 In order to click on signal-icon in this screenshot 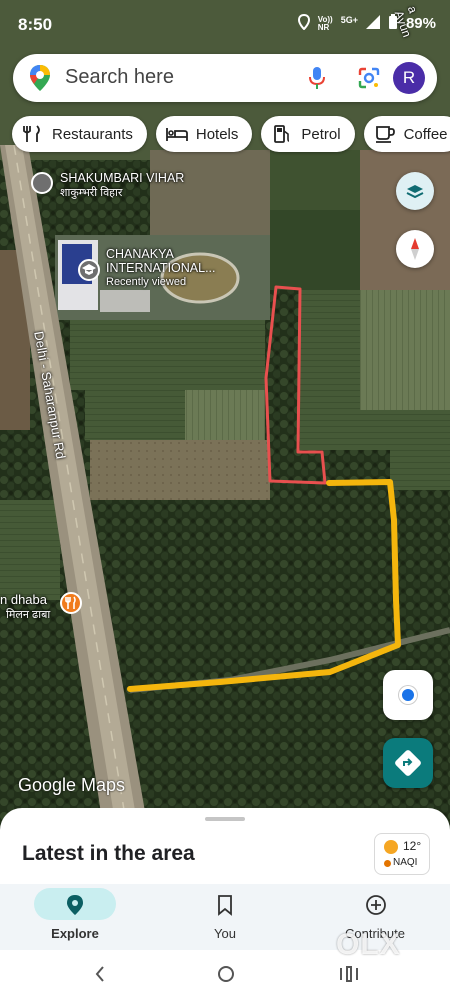, I will do `click(372, 23)`.